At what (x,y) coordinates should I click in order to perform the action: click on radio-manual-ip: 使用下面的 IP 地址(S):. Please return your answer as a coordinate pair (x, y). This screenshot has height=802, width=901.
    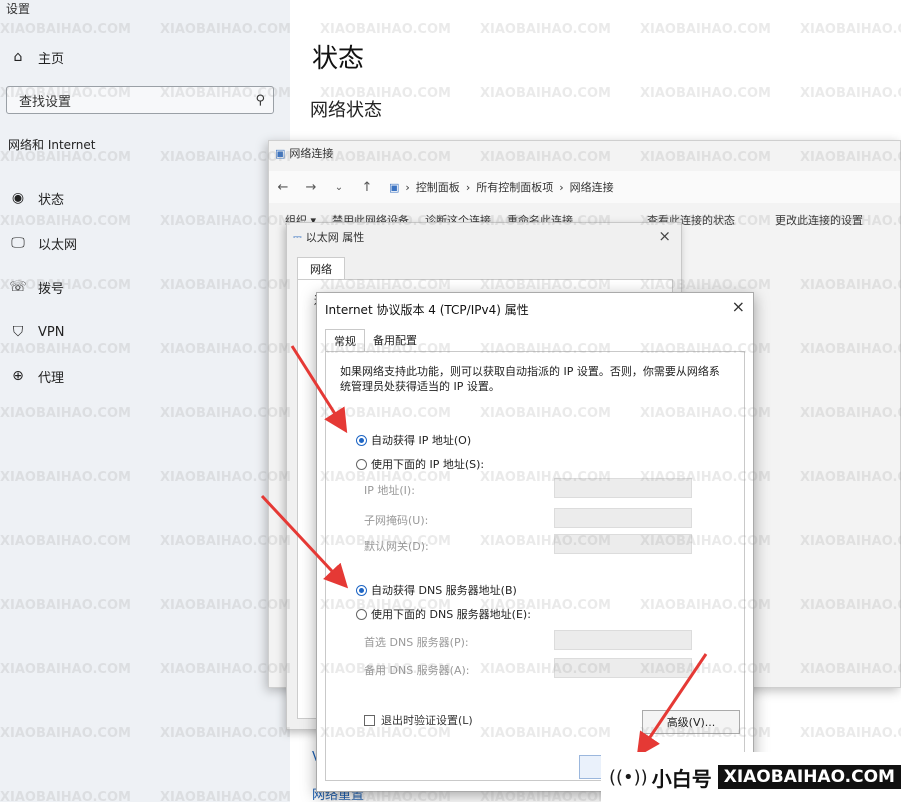
    Looking at the image, I should click on (420, 464).